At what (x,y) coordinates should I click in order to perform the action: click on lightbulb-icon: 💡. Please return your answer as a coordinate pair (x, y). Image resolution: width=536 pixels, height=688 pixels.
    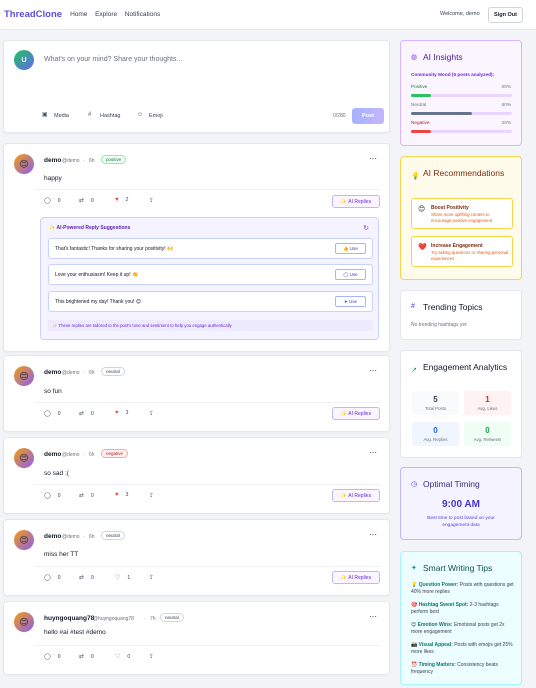
    Looking at the image, I should click on (415, 176).